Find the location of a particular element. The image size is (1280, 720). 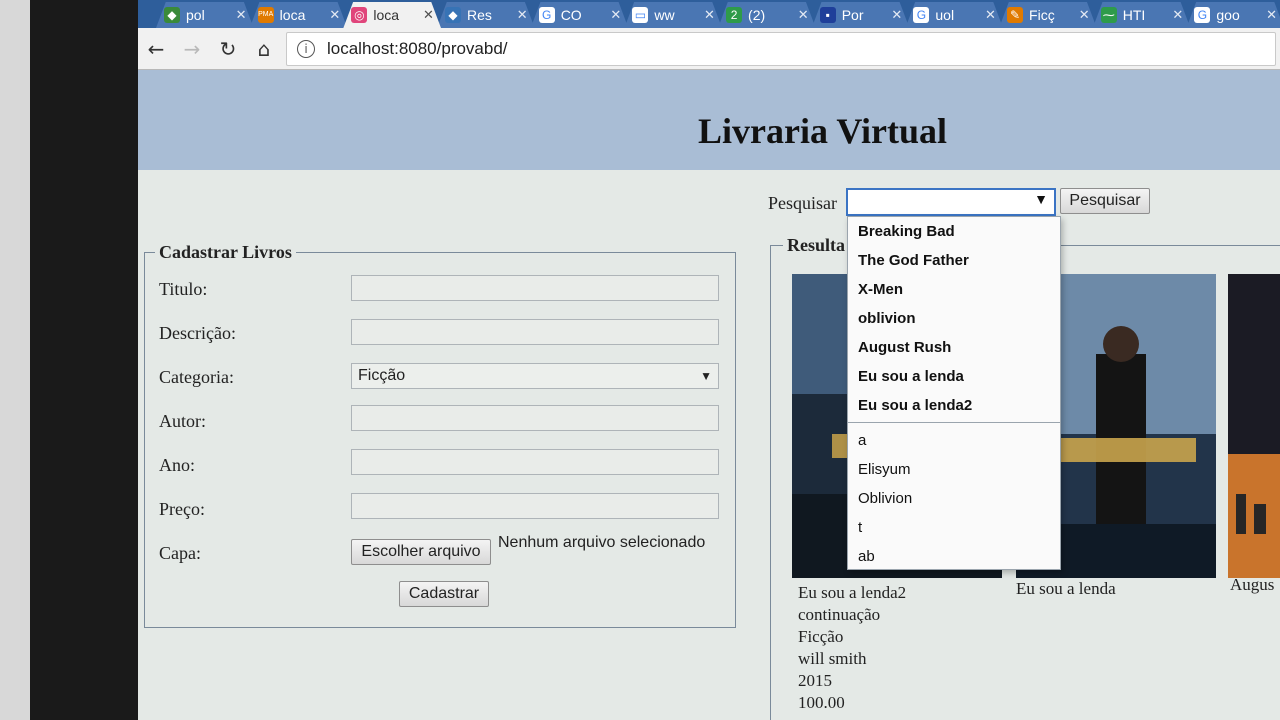

tab-label: HTI is located at coordinates (1134, 15).